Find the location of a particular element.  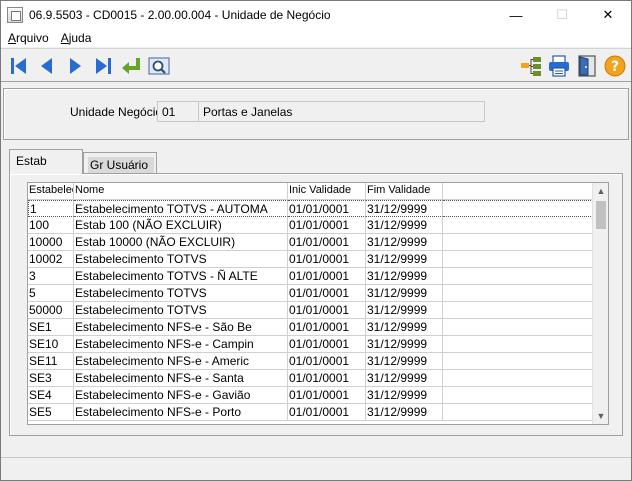

first-arrow-icon is located at coordinates (18, 66).